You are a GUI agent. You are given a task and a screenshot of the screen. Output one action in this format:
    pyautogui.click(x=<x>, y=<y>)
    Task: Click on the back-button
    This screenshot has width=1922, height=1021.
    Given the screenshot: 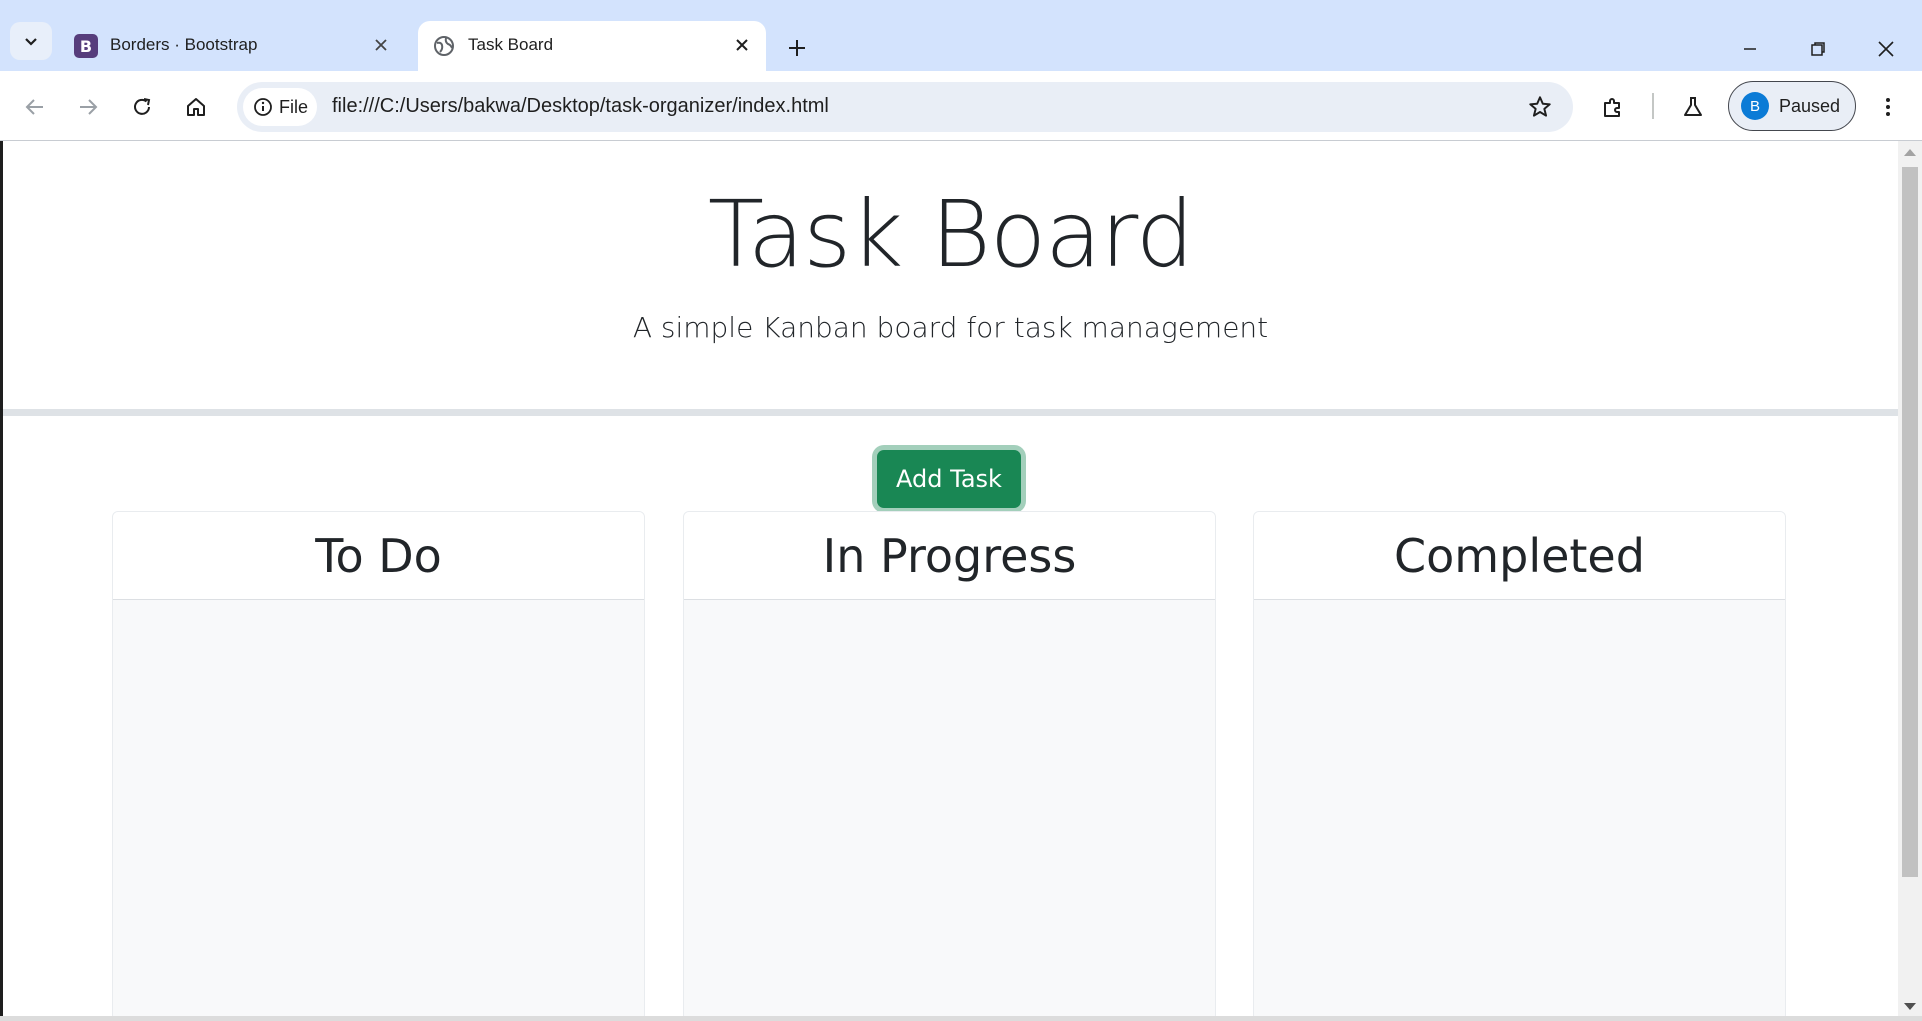 What is the action you would take?
    pyautogui.click(x=35, y=107)
    